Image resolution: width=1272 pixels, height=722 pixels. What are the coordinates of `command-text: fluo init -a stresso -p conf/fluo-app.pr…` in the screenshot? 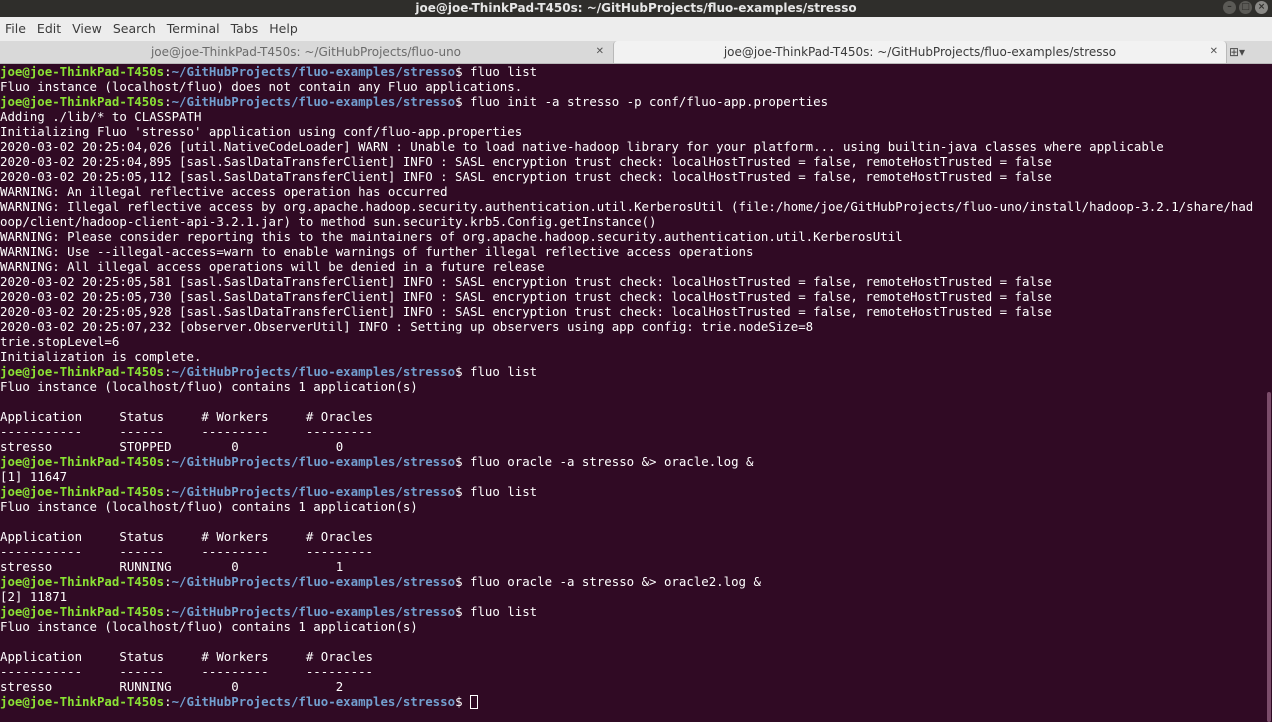 It's located at (649, 101).